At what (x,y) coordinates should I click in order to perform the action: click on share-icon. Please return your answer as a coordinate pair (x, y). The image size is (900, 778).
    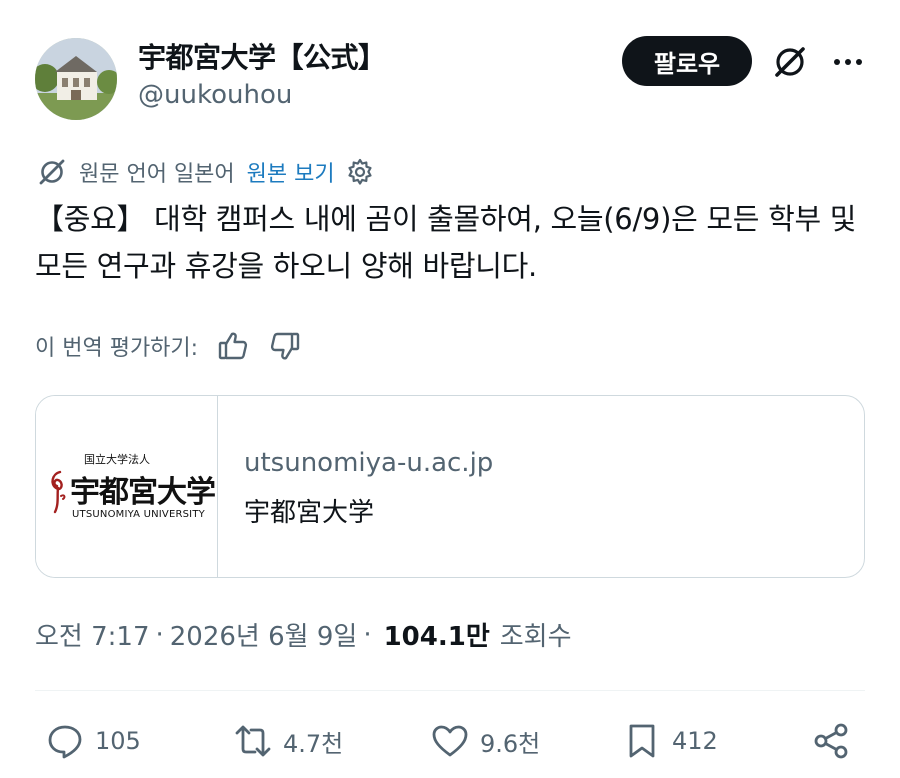
    Looking at the image, I should click on (831, 741).